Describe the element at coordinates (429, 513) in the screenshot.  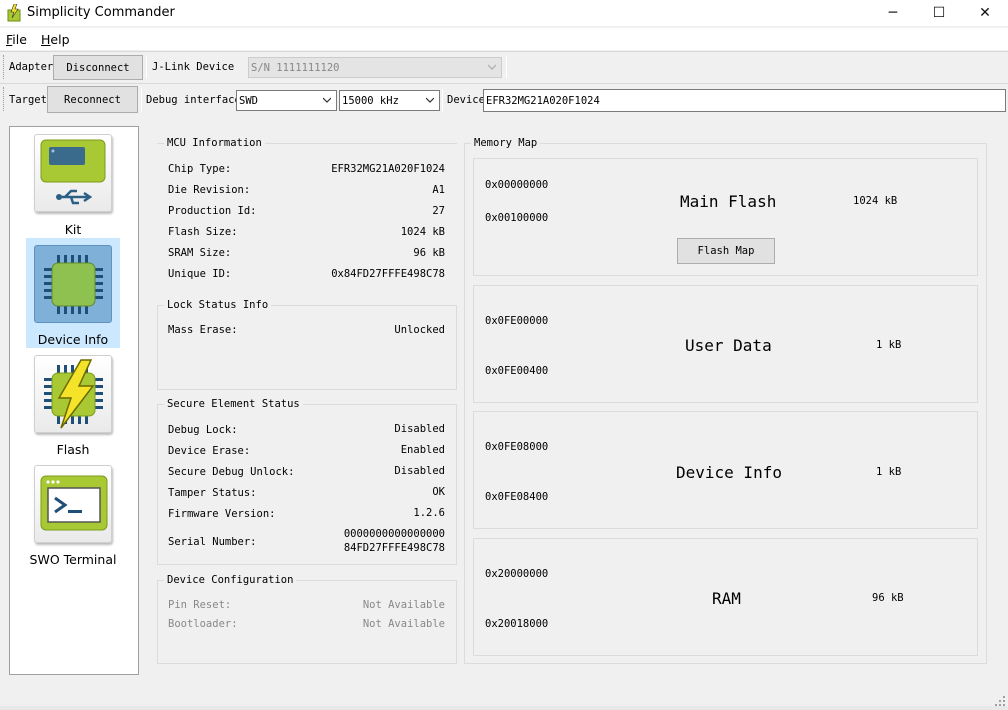
I see `firmware-version-value: 1.2.6` at that location.